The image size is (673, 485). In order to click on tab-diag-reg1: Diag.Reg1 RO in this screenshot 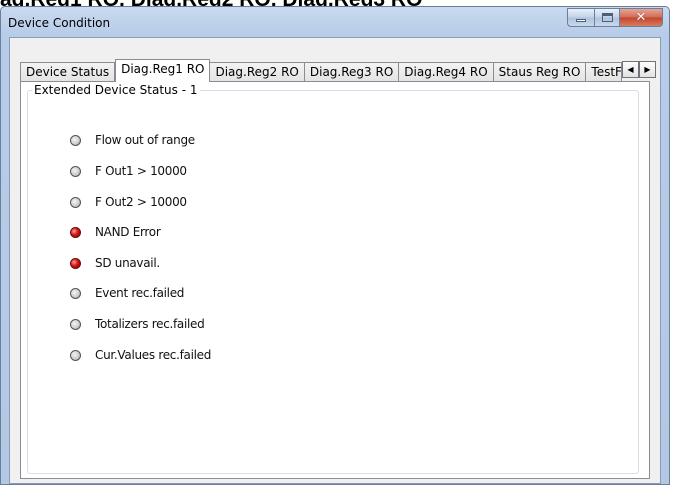, I will do `click(163, 70)`.